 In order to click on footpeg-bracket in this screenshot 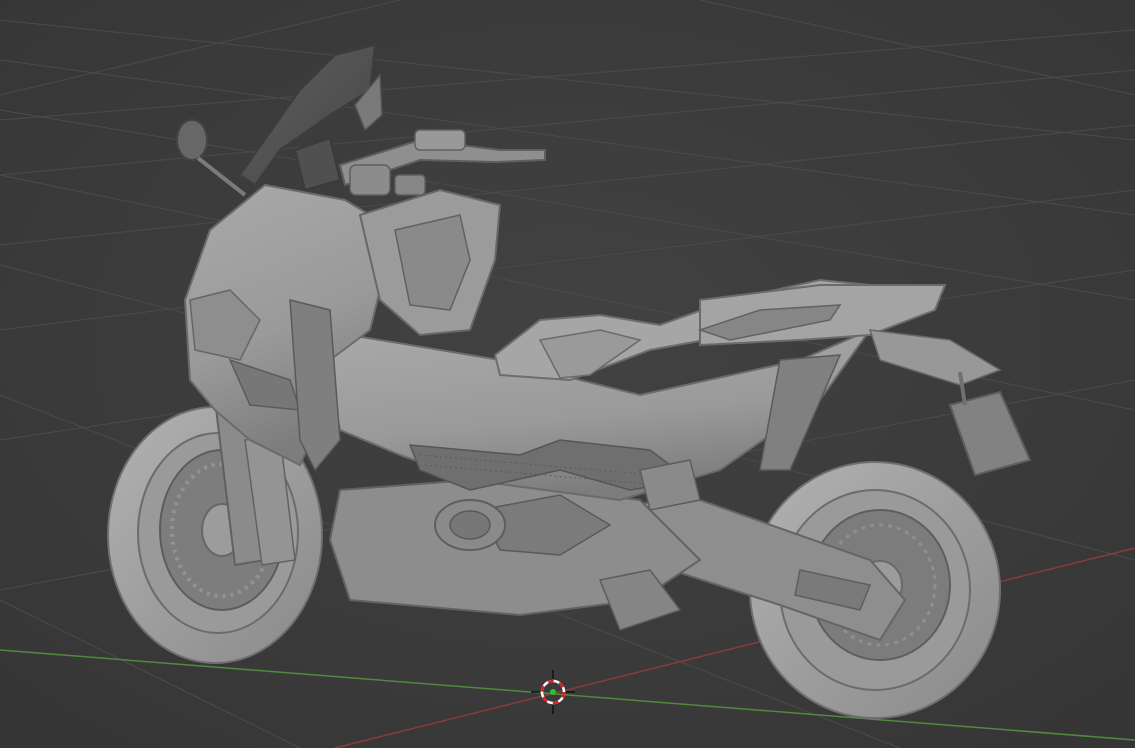, I will do `click(670, 485)`.